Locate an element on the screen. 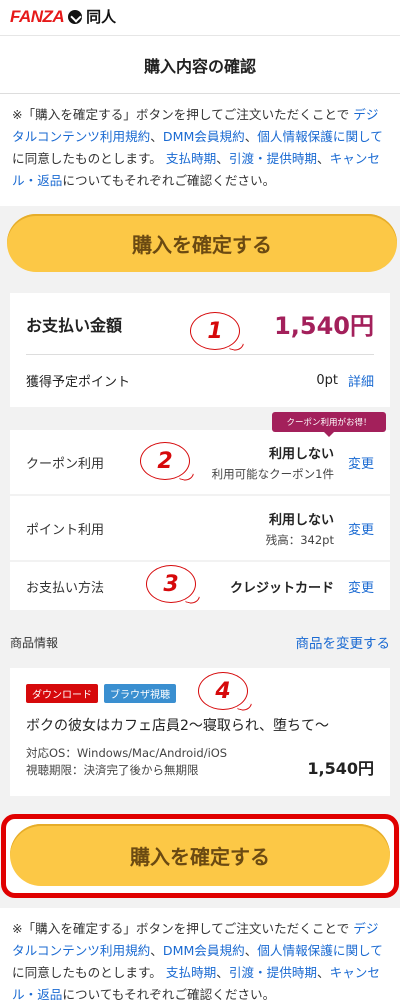 The width and height of the screenshot is (400, 1000). product-section-title: 商品情報 is located at coordinates (34, 642).